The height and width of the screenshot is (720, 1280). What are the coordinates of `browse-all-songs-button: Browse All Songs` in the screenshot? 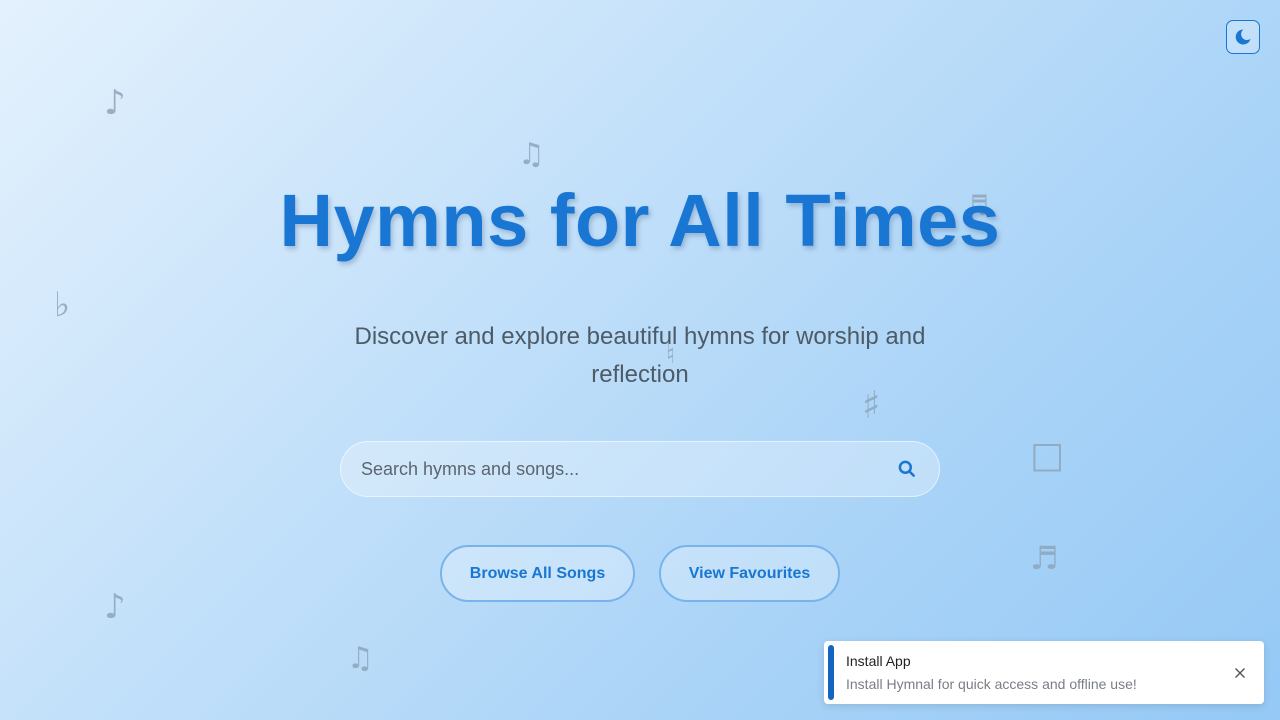 It's located at (537, 573).